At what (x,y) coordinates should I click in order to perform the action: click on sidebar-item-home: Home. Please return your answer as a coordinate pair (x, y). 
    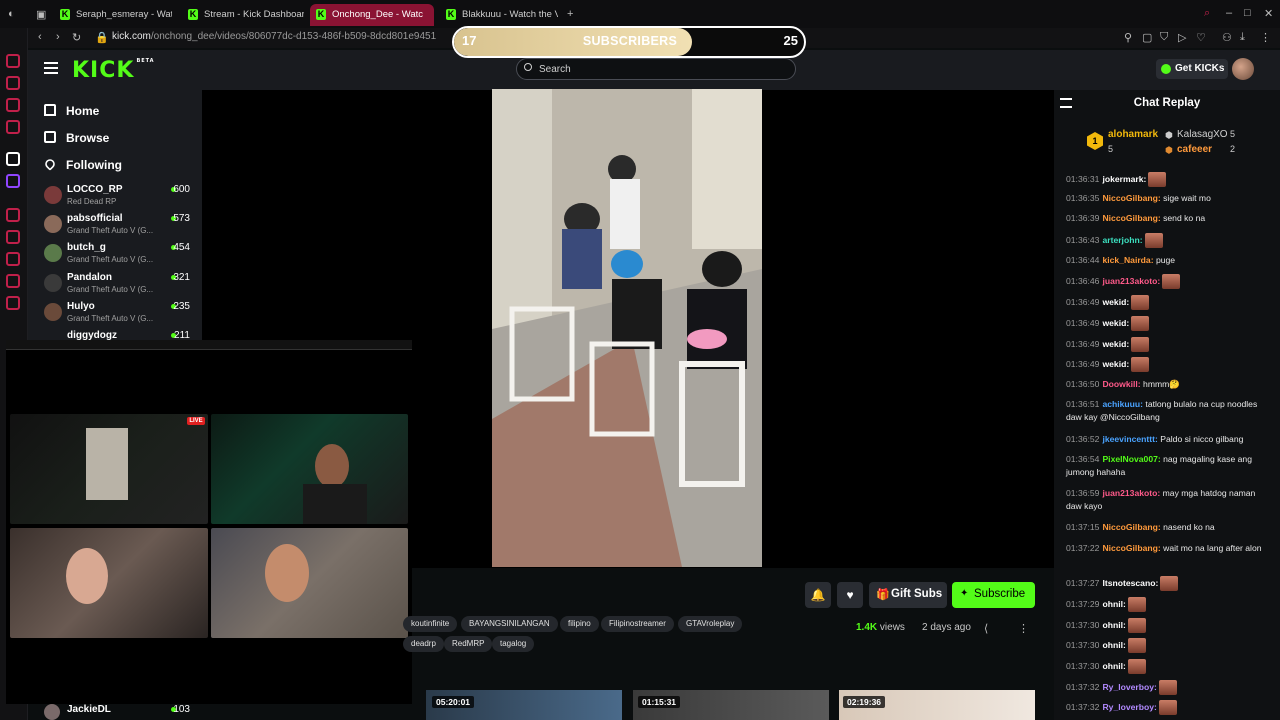
    Looking at the image, I should click on (82, 111).